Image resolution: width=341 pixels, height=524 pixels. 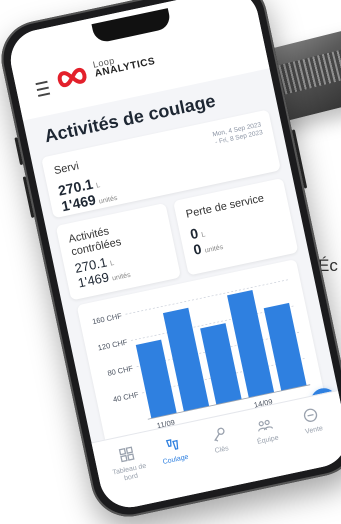 What do you see at coordinates (113, 344) in the screenshot?
I see `y-tick-label: 120 CHF` at bounding box center [113, 344].